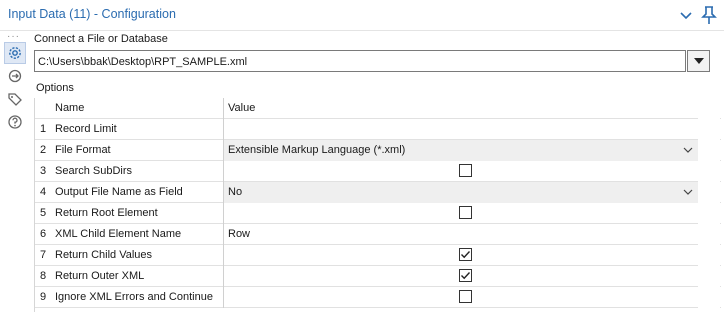  Describe the element at coordinates (94, 171) in the screenshot. I see `option-name: Search SubDirs` at that location.